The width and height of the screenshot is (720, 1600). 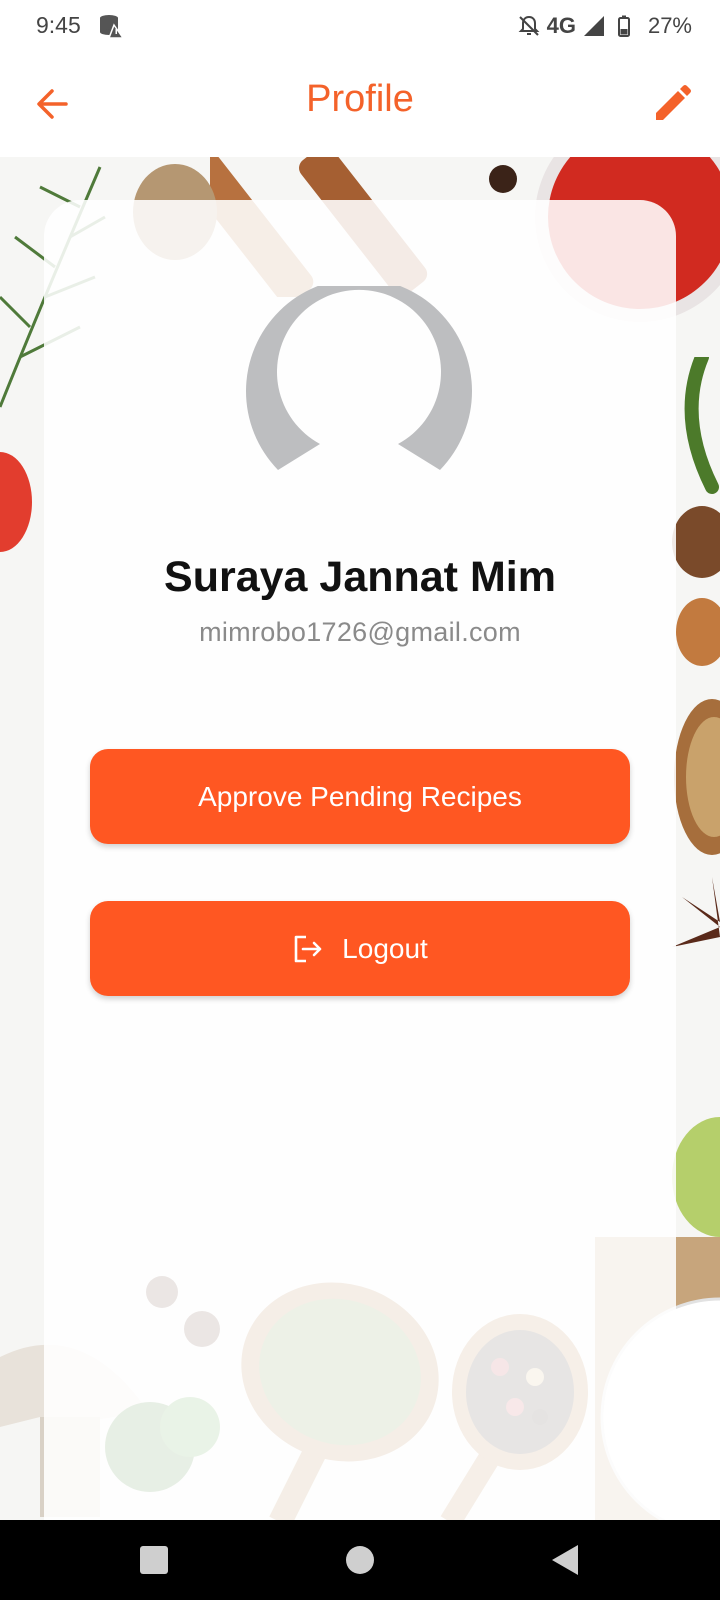 I want to click on page-title: Profile, so click(x=360, y=99).